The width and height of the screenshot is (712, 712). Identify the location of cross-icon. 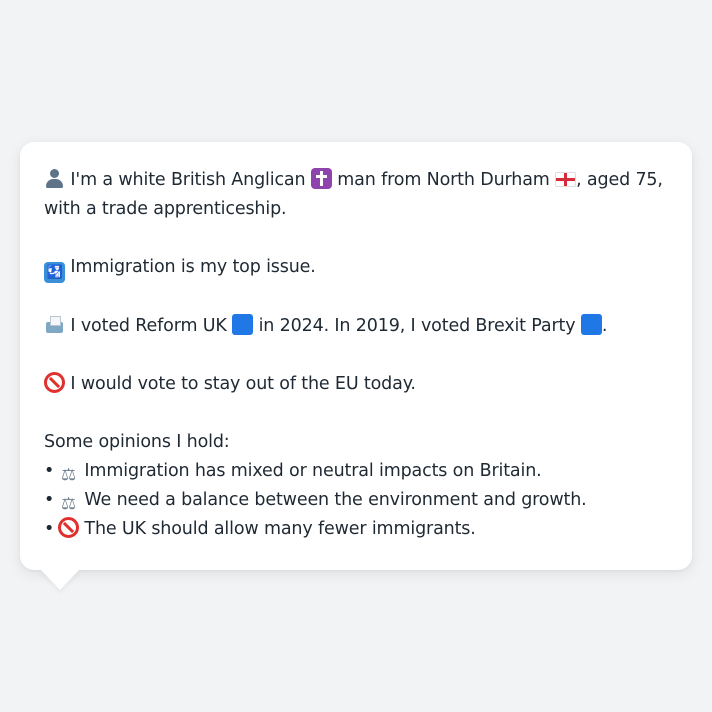
(321, 178).